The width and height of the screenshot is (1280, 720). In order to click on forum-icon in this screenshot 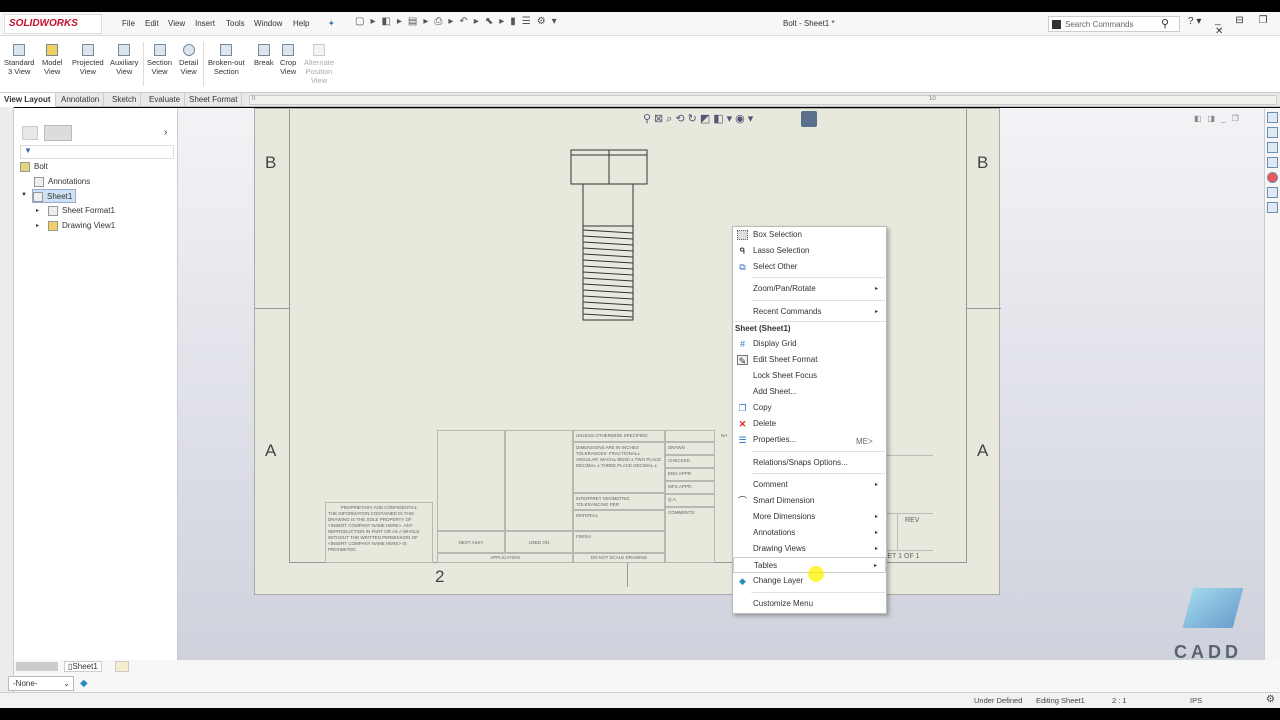, I will do `click(1272, 207)`.